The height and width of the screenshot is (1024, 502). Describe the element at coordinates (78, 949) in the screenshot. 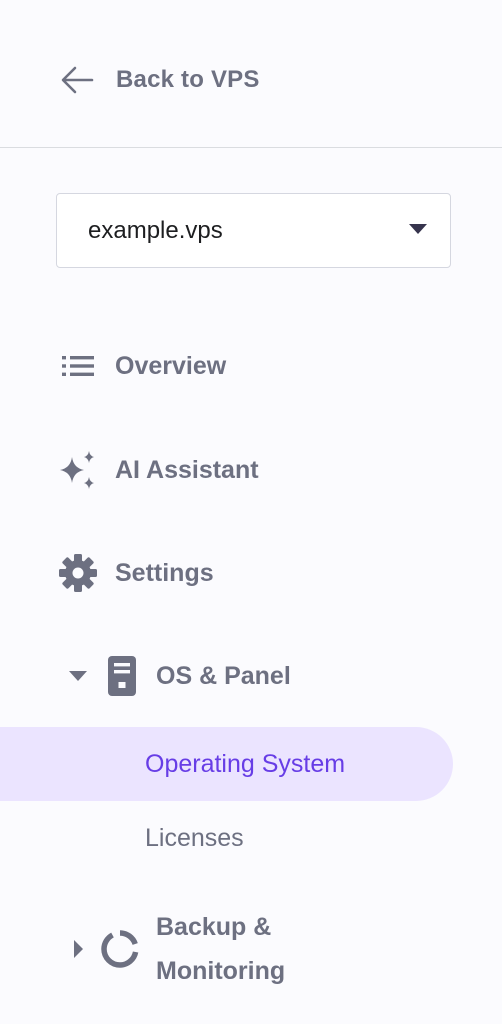

I see `caret-right-icon` at that location.